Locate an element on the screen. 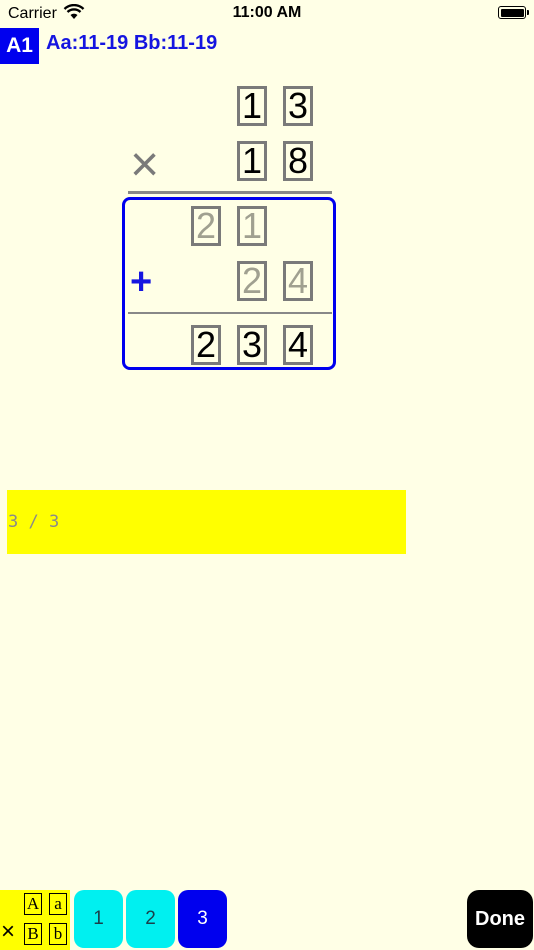 The image size is (534, 950). plus-operator: + is located at coordinates (141, 282).